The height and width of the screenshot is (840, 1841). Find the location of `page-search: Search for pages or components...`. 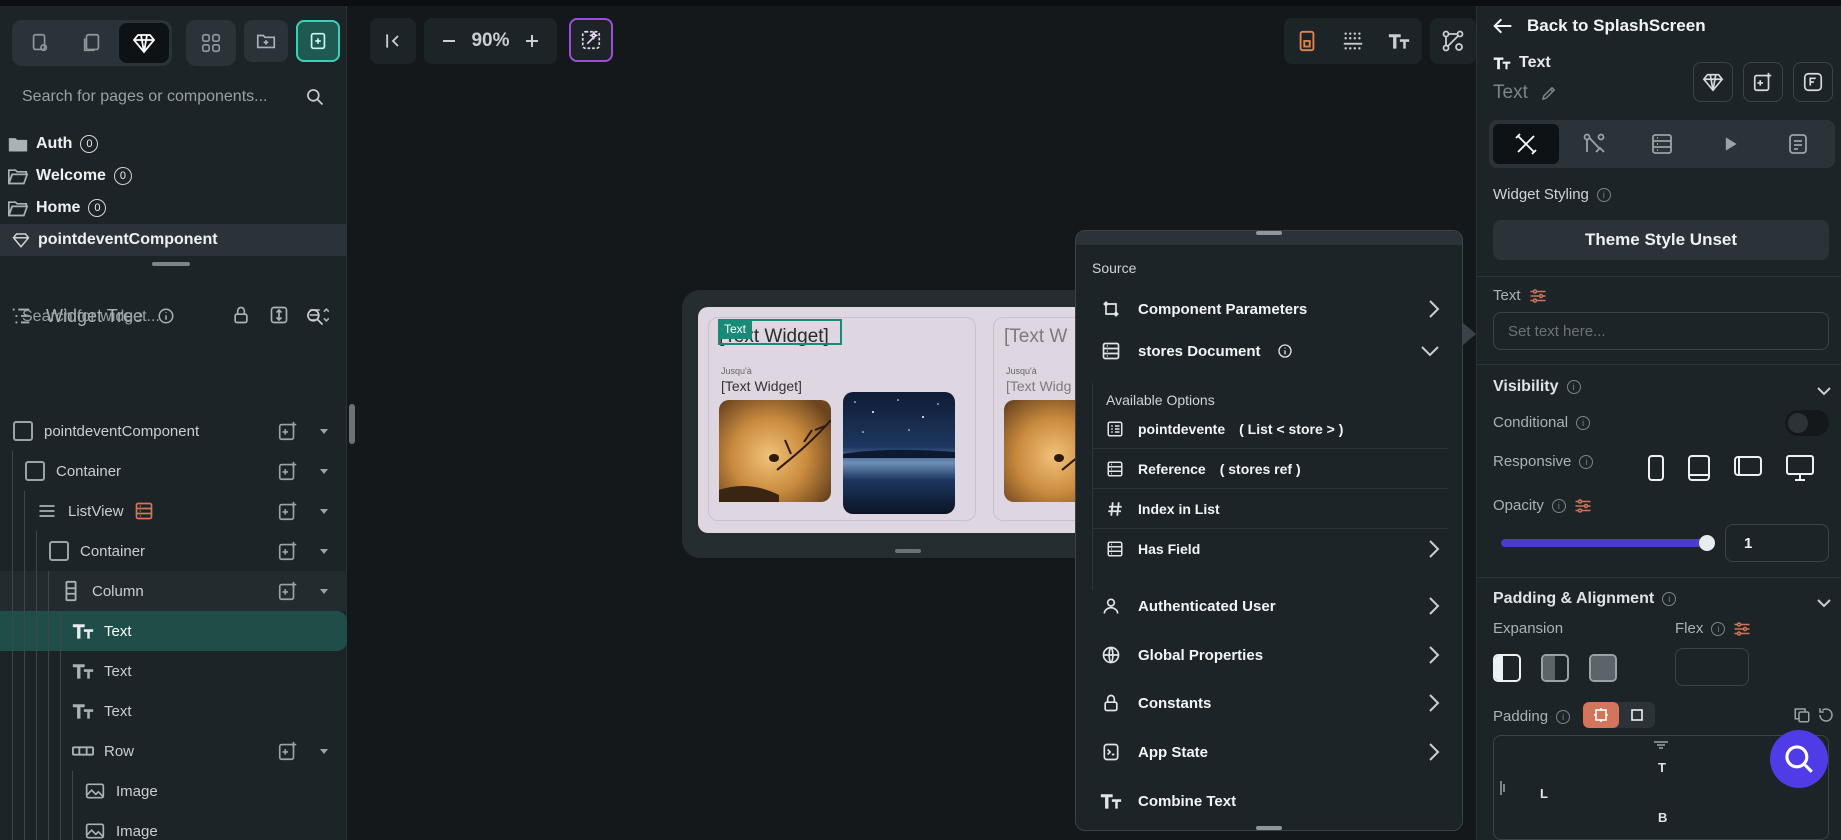

page-search: Search for pages or components... is located at coordinates (173, 97).